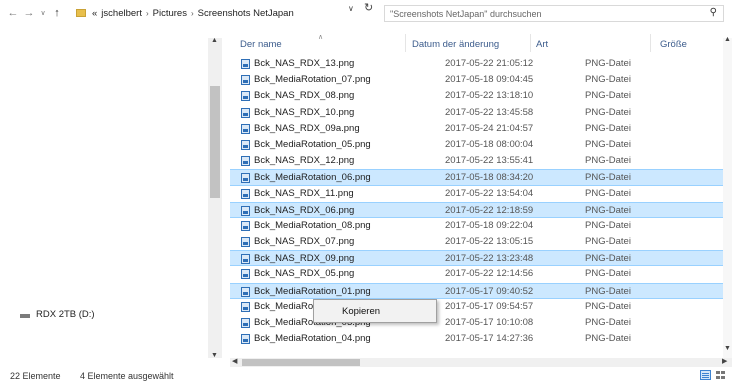 This screenshot has width=732, height=383. Describe the element at coordinates (705, 375) in the screenshot. I see `details-view-icon` at that location.